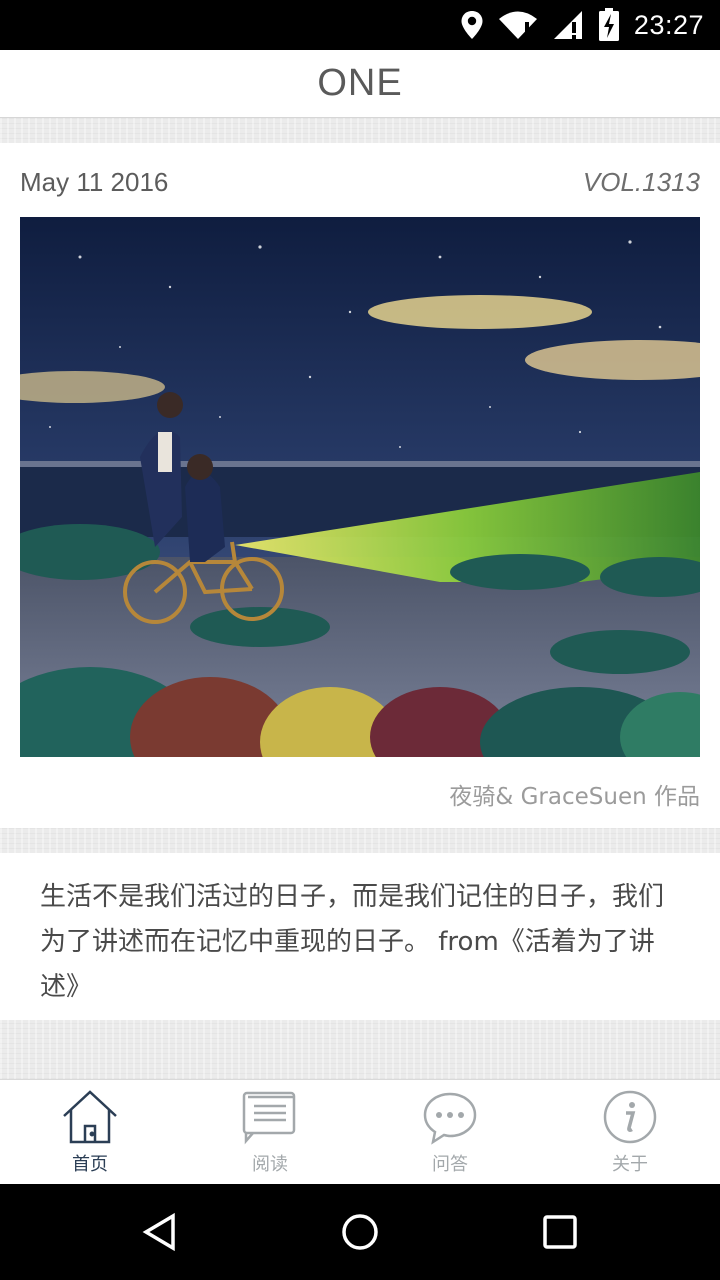  Describe the element at coordinates (567, 25) in the screenshot. I see `cellular-signal-icon` at that location.